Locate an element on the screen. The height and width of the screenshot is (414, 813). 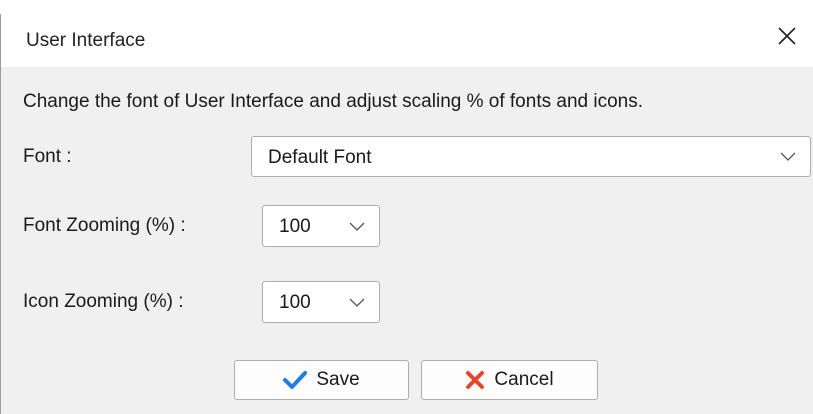
title-bar: User Interface is located at coordinates (407, 40).